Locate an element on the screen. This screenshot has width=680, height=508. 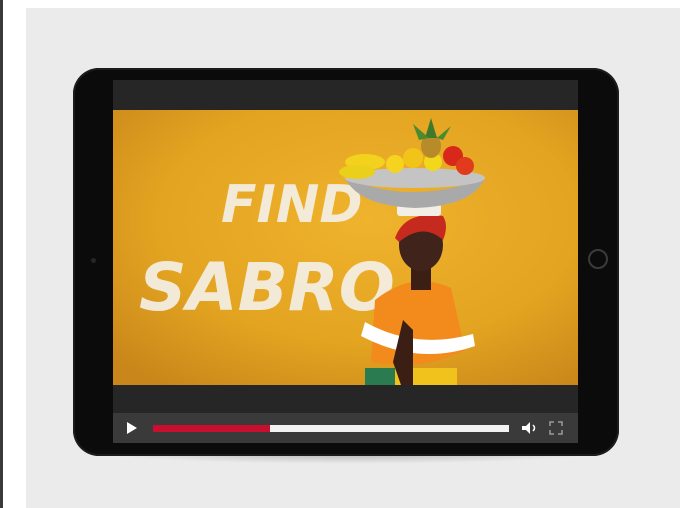
front-camera is located at coordinates (93, 260).